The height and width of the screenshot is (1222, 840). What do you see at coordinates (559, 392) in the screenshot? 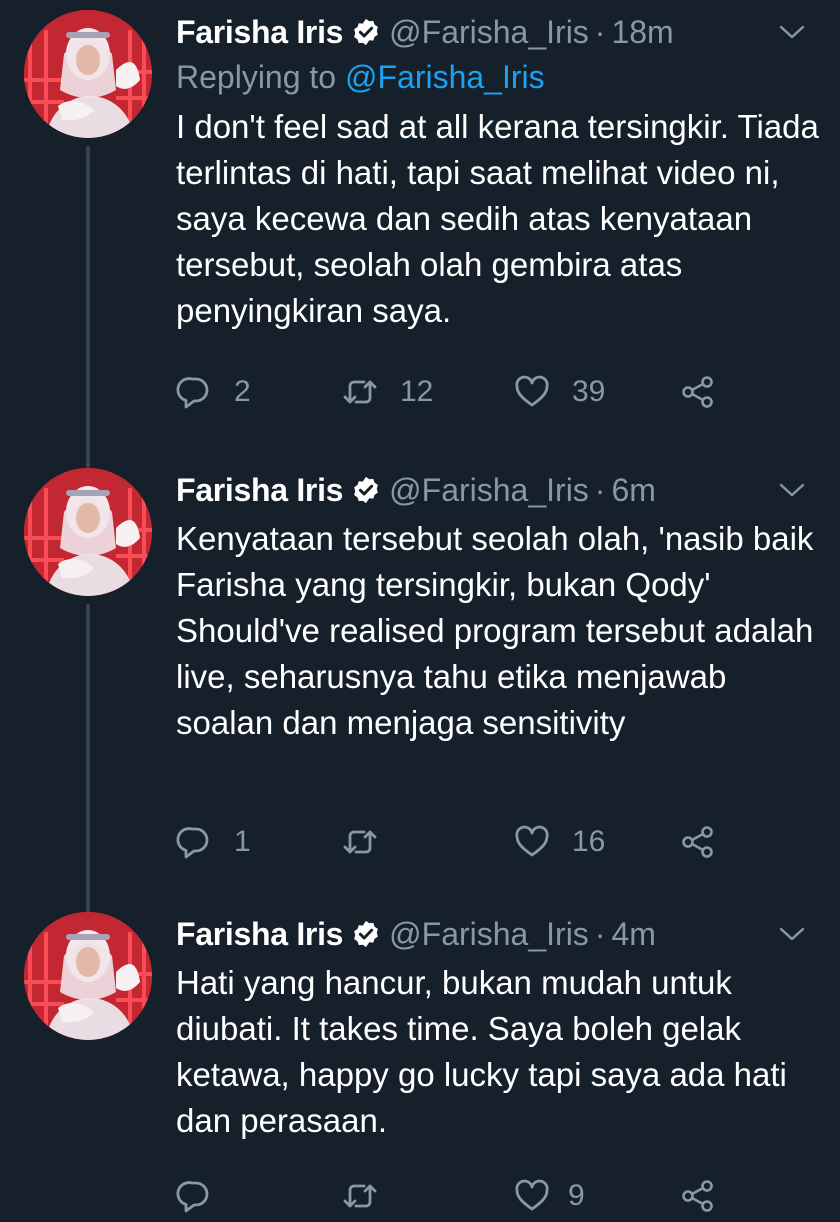
I see `like-button: 39` at bounding box center [559, 392].